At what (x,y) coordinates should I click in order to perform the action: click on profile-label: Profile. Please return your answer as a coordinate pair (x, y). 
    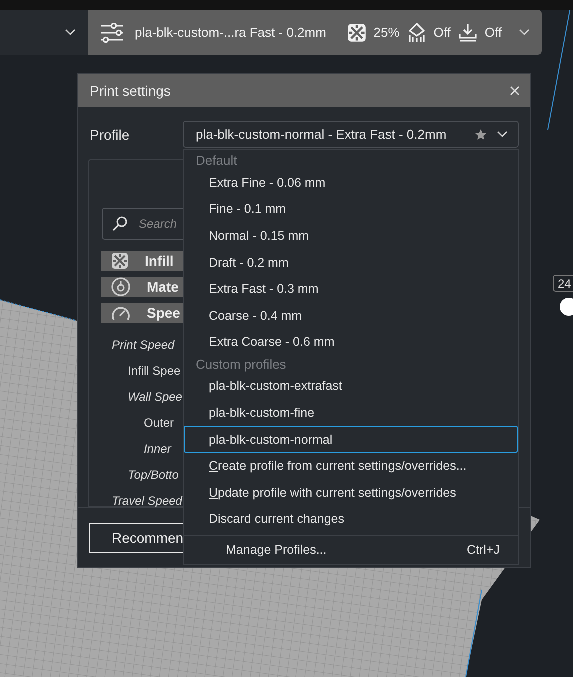
    Looking at the image, I should click on (110, 134).